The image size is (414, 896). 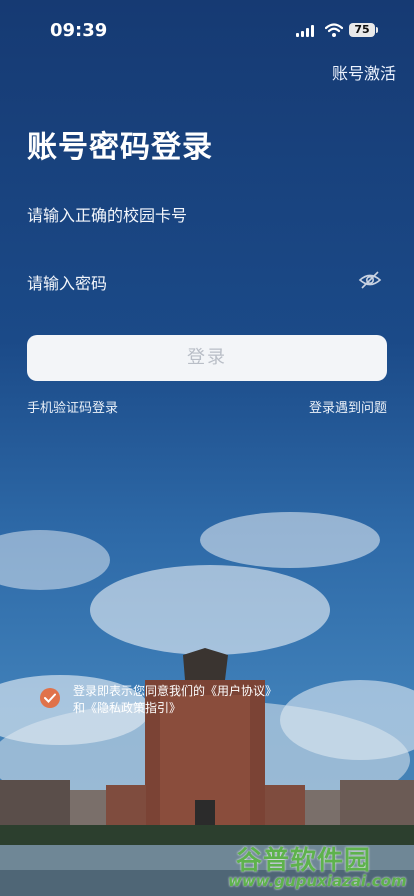 I want to click on password-input: 请输入密码, so click(x=67, y=282).